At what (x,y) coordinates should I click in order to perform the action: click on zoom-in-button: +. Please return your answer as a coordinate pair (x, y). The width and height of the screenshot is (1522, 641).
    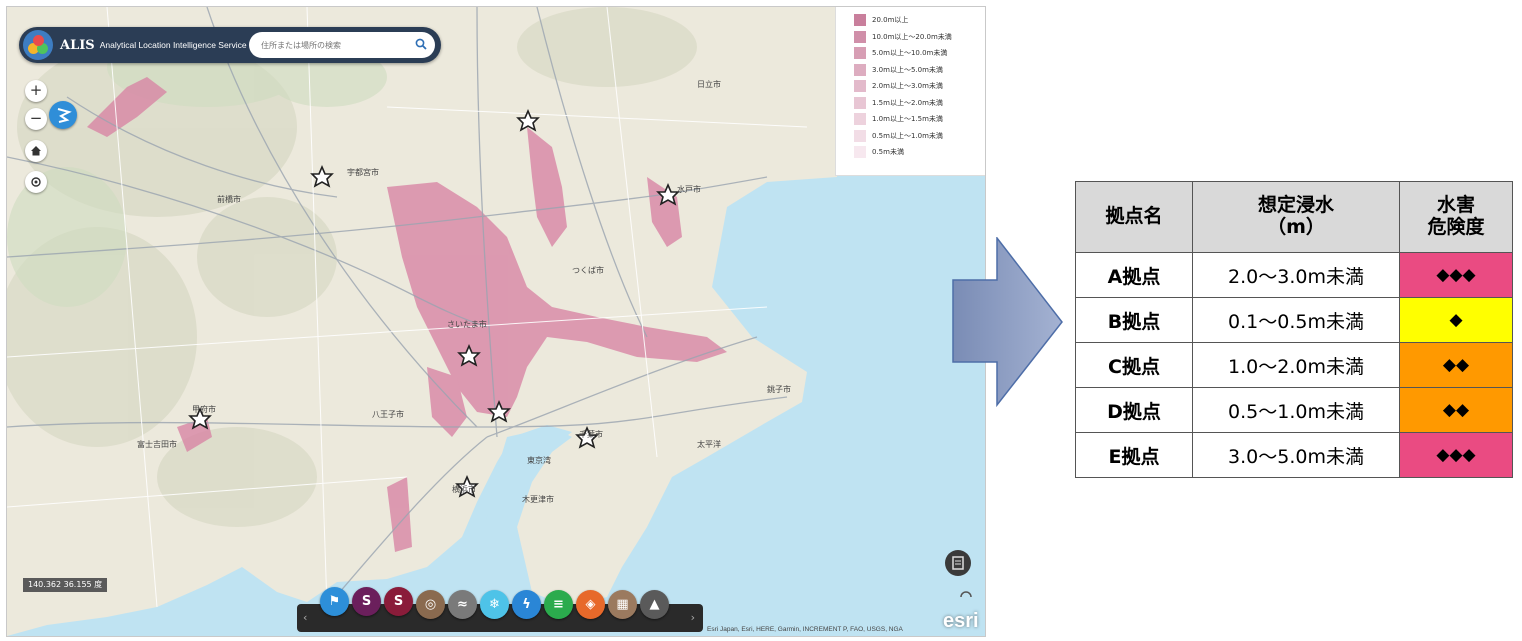
    Looking at the image, I should click on (36, 91).